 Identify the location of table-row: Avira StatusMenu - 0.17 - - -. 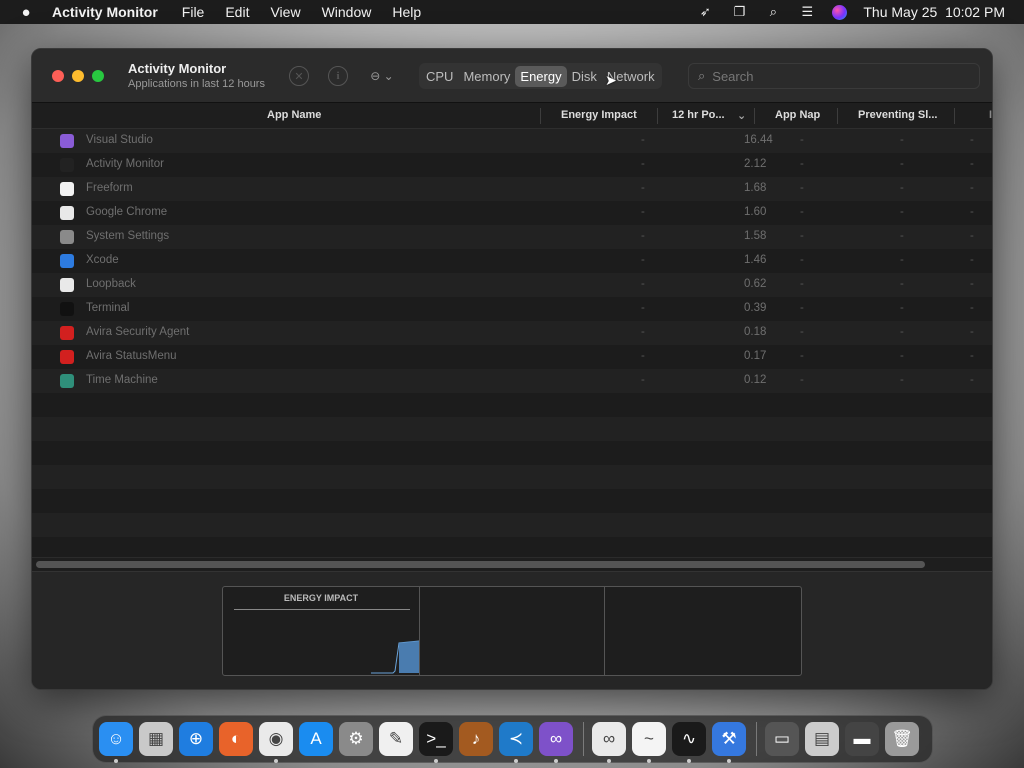
(512, 357).